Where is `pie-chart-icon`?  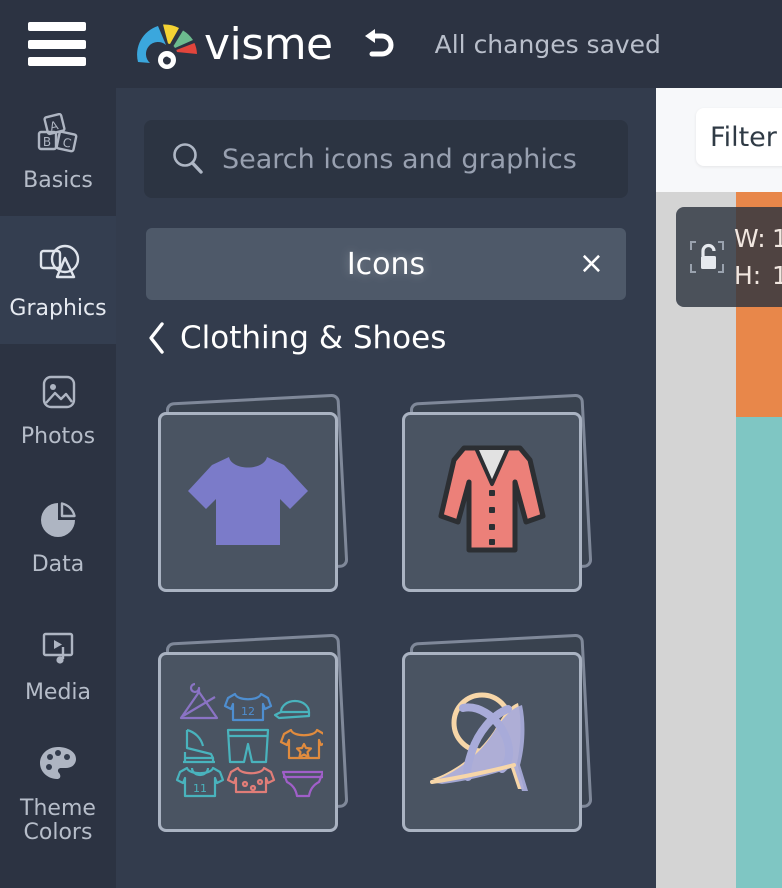 pie-chart-icon is located at coordinates (58, 520).